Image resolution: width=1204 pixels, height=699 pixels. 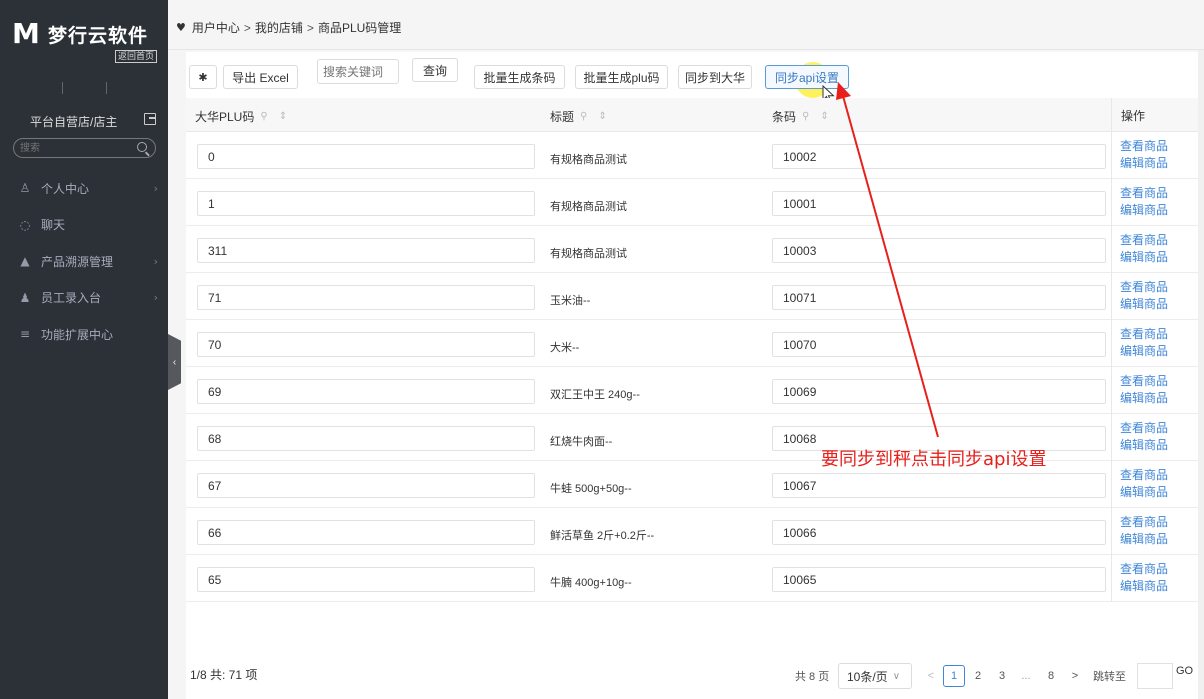 I want to click on barcode-input: 10067, so click(x=939, y=485).